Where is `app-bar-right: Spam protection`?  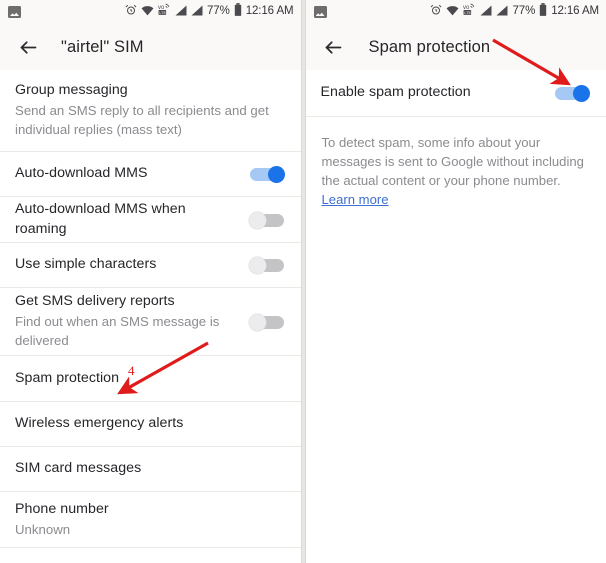 app-bar-right: Spam protection is located at coordinates (455, 47).